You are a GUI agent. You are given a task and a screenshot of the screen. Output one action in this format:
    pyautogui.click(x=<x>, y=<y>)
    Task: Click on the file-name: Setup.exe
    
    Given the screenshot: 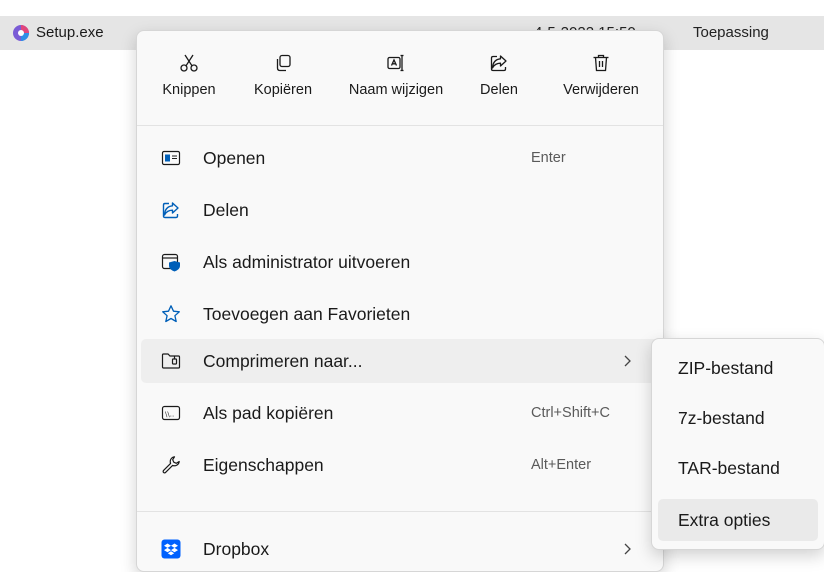 What is the action you would take?
    pyautogui.click(x=70, y=32)
    